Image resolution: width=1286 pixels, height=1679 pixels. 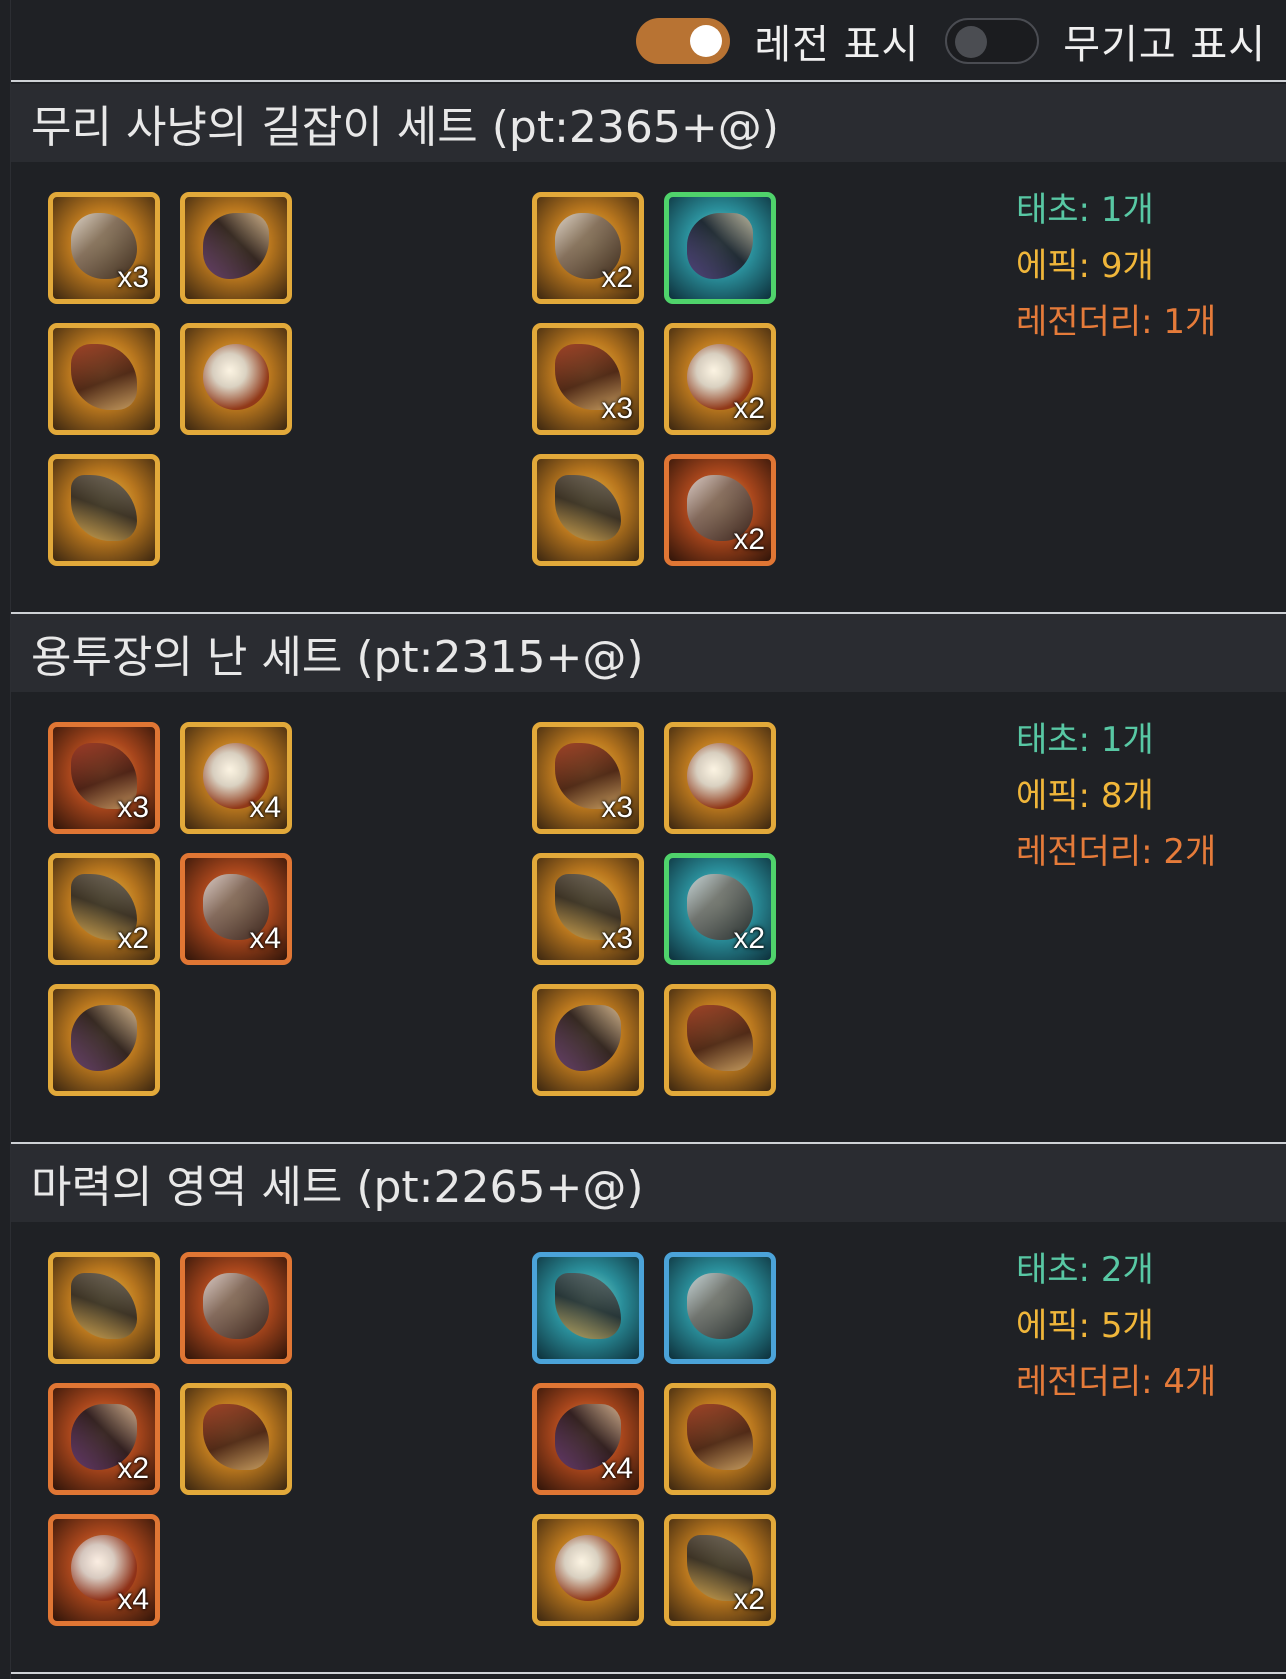 I want to click on set-header: 마력의 영역 세트 (pt:2265+@), so click(x=648, y=1183).